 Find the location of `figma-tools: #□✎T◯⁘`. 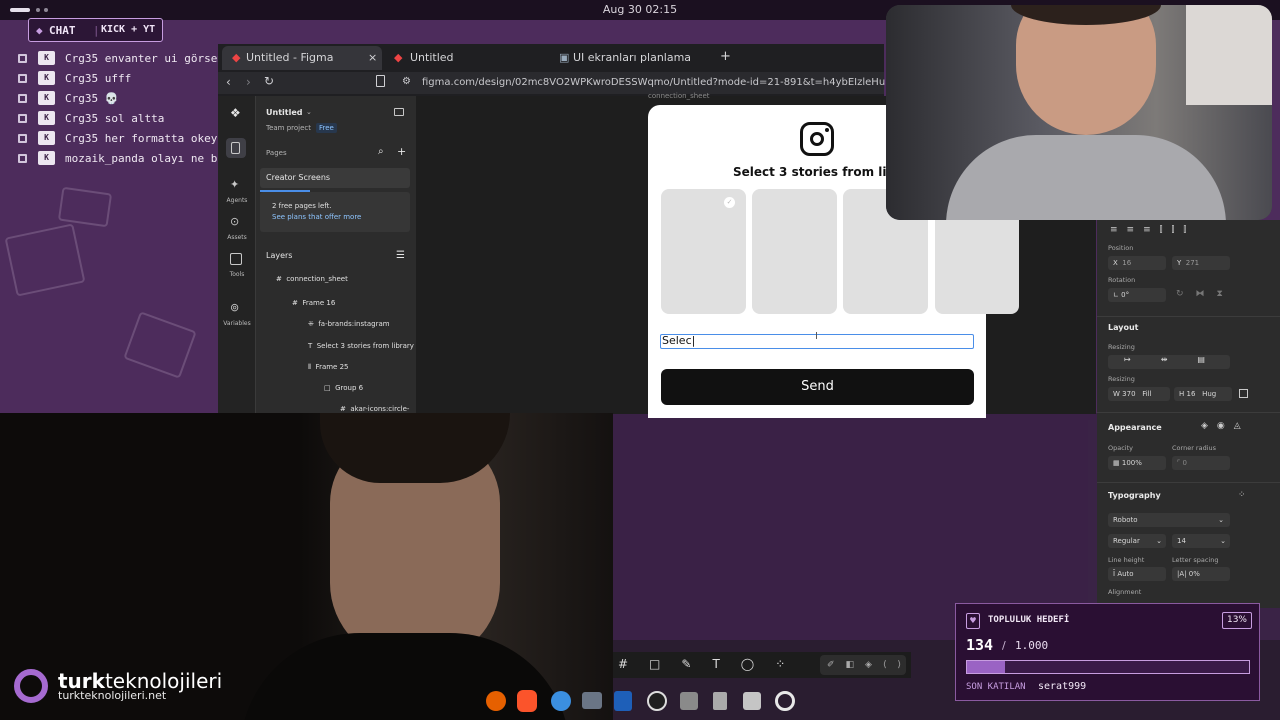

figma-tools: #□✎T◯⁘ is located at coordinates (712, 664).